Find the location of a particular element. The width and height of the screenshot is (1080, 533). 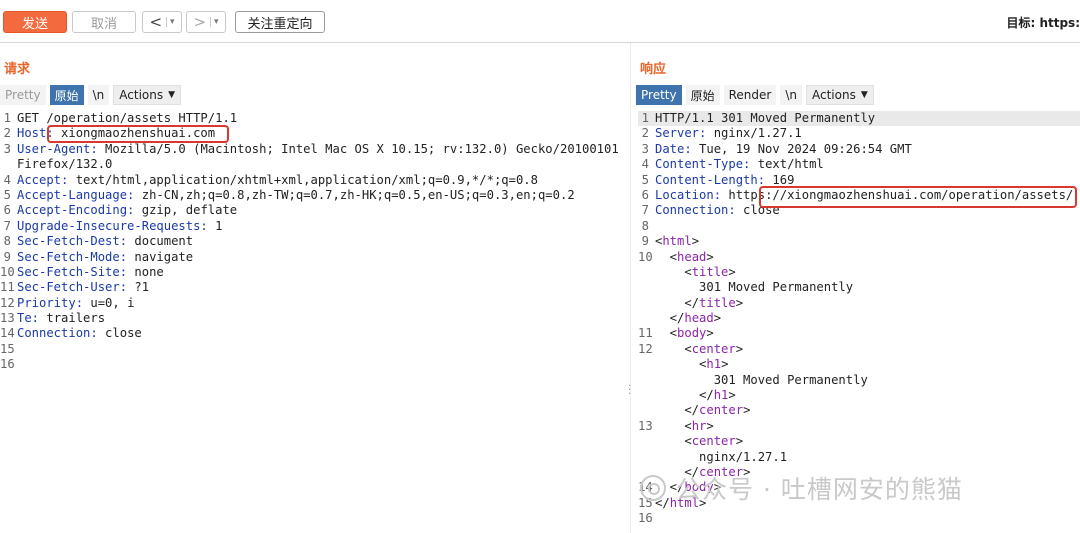

line-number: 3 is located at coordinates (7, 148).